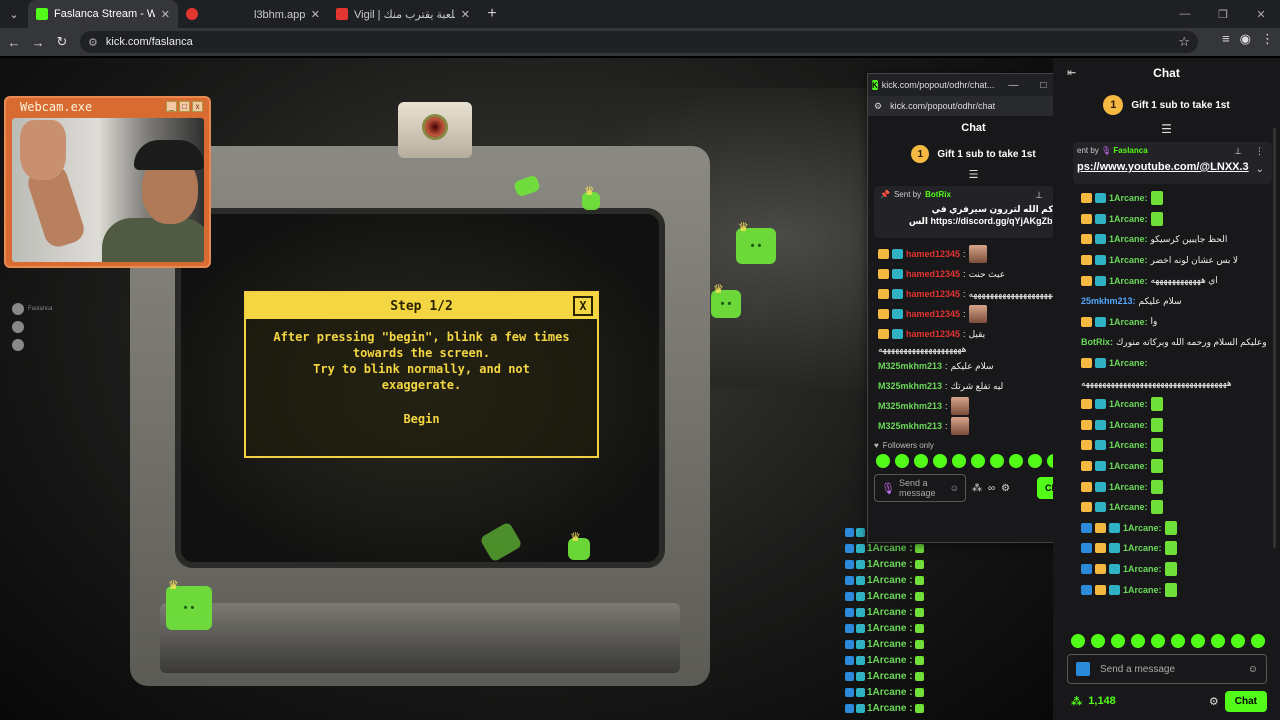  Describe the element at coordinates (403, 14) in the screenshot. I see `tab-vigil: Vigil | اللي في اللعبة يقترب منك ✕` at that location.